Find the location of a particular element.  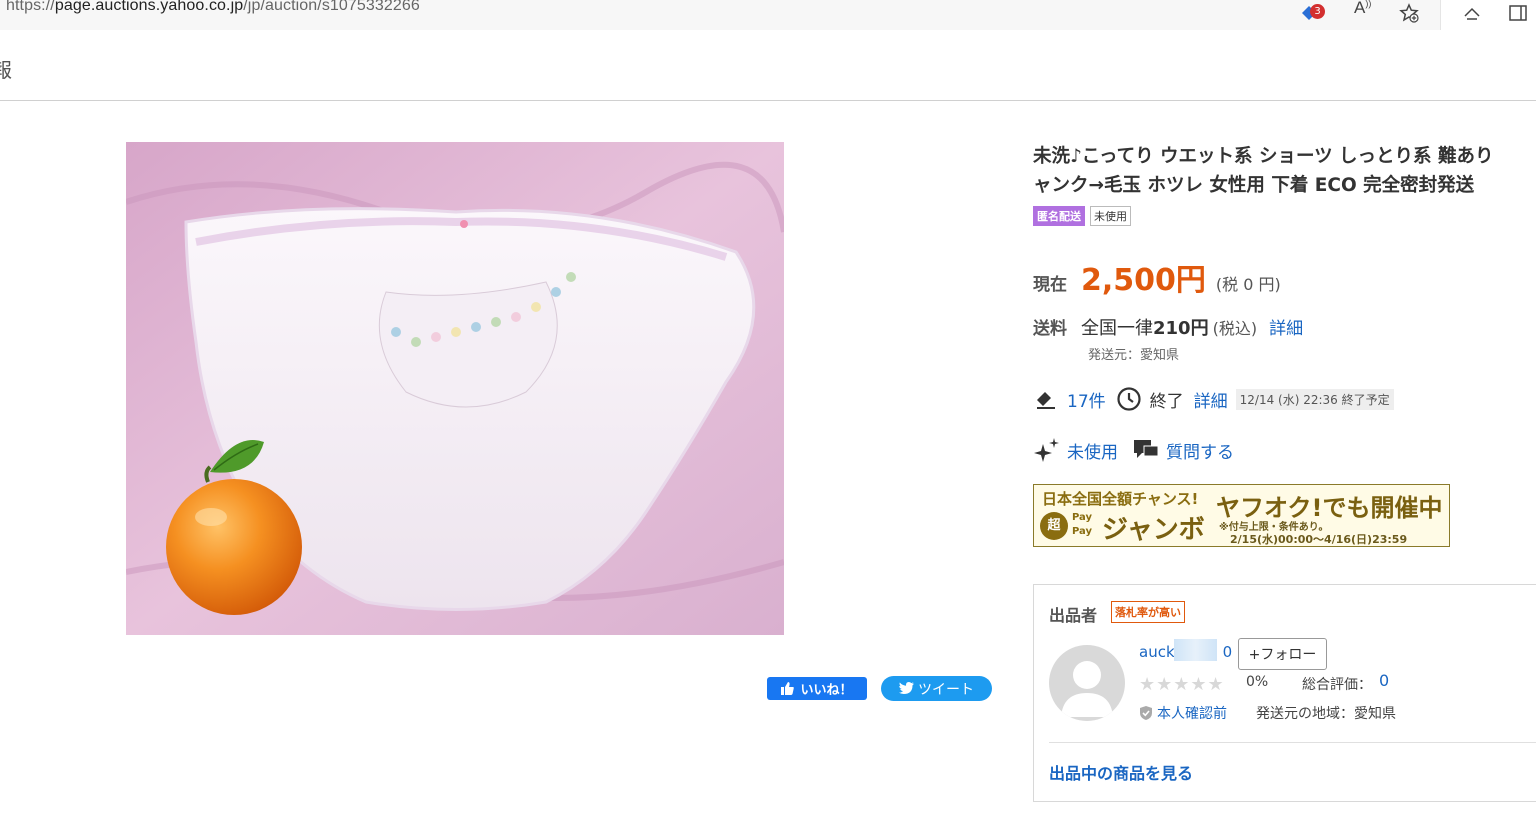

rating-stars: ★★★★★ is located at coordinates (1182, 684).